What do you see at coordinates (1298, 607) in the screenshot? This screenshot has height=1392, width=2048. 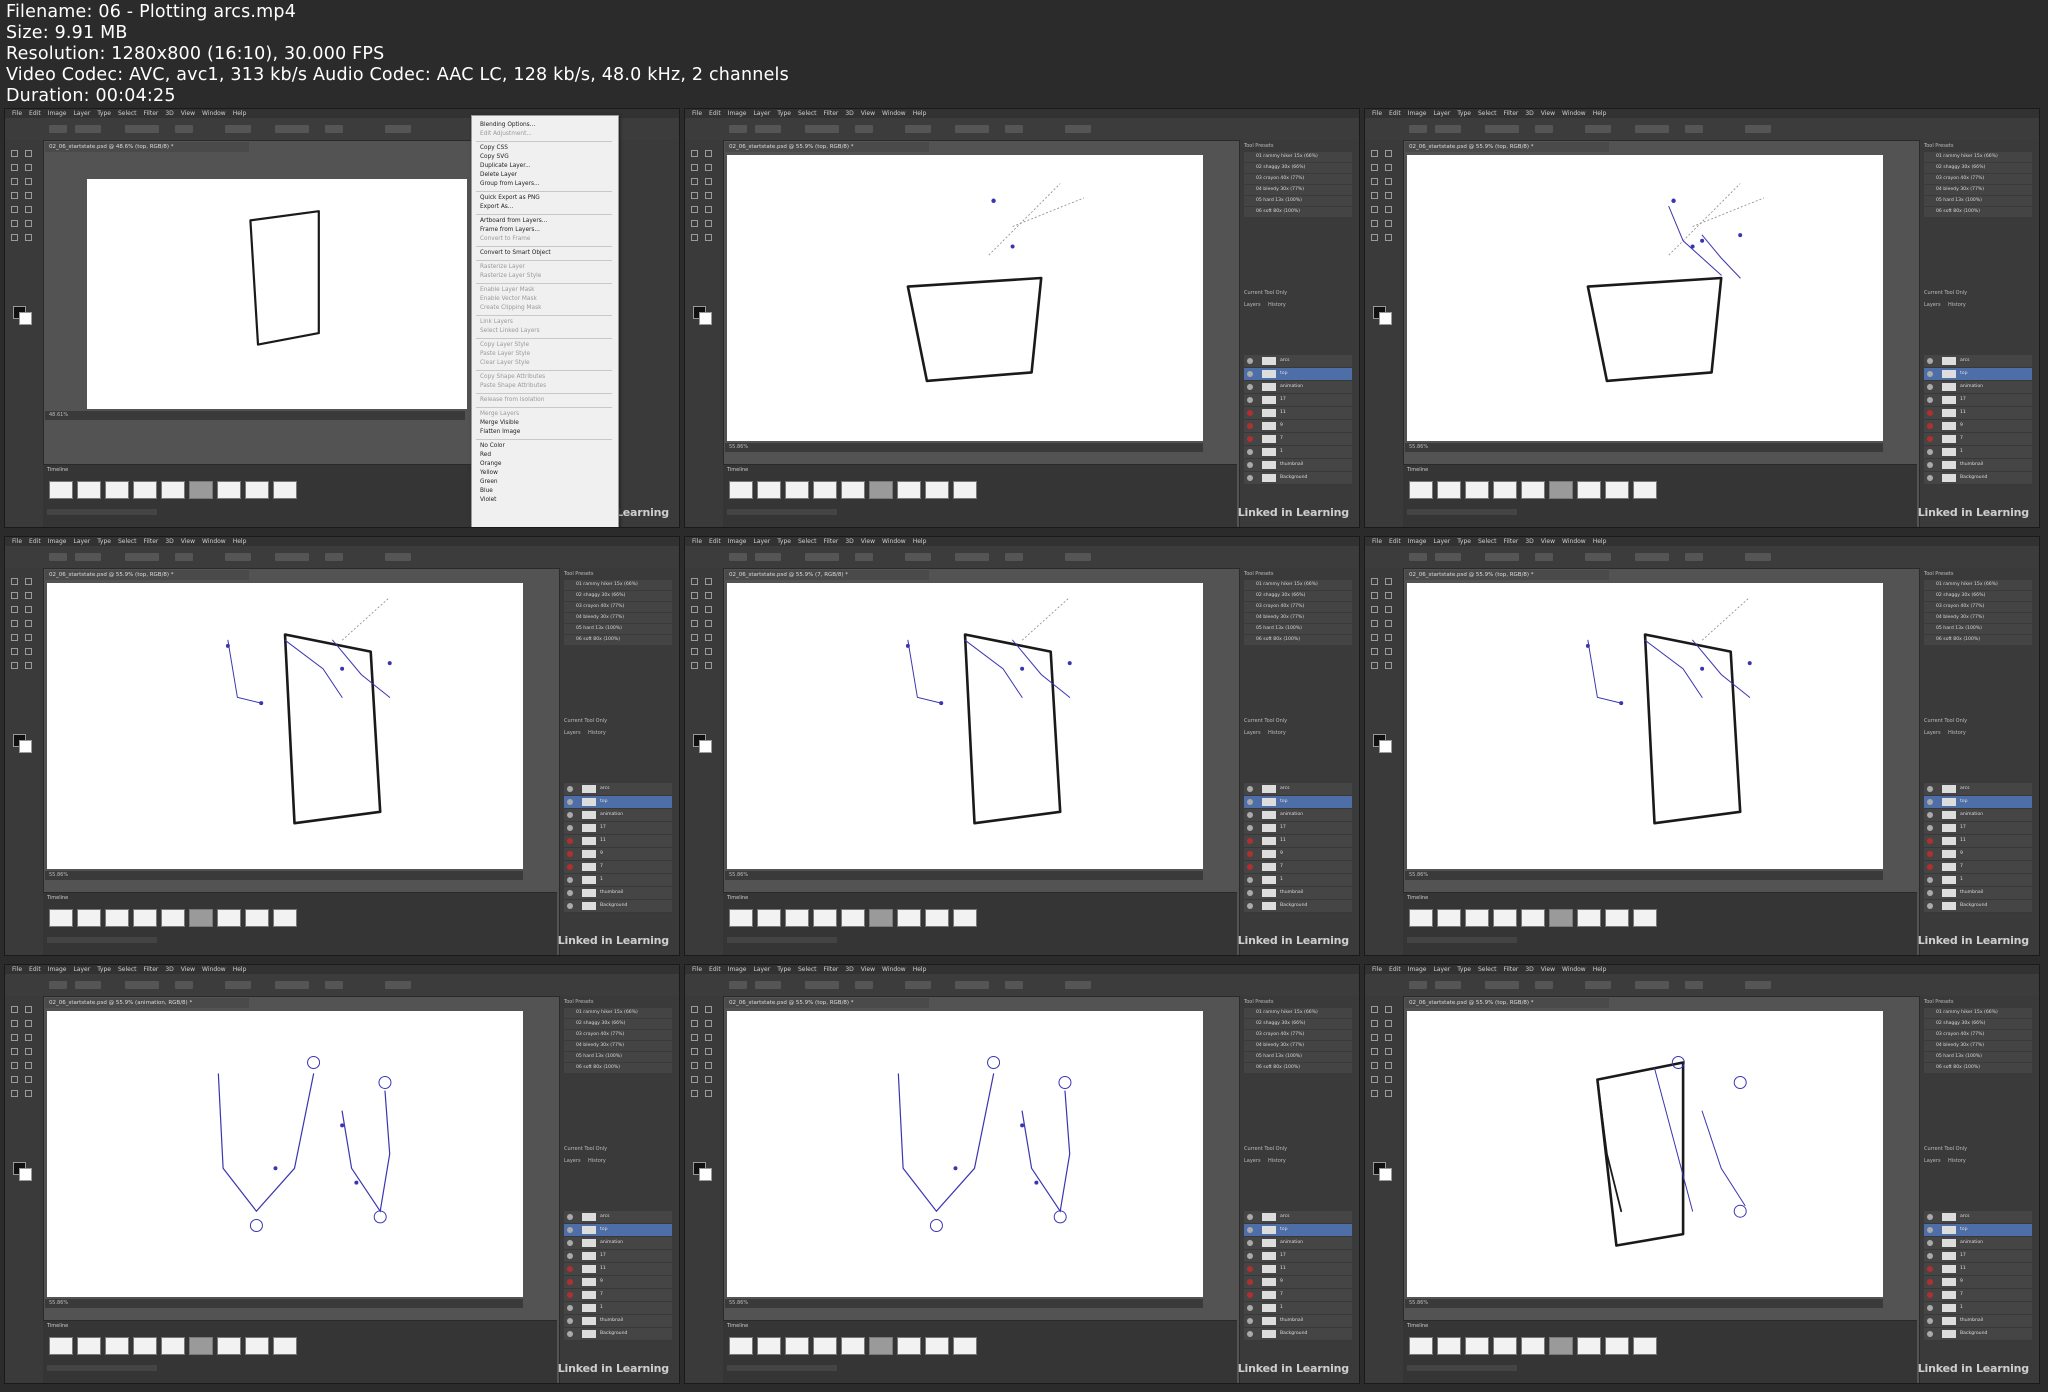 I see `tool-preset-item: 03 crayon 40x (77%)` at bounding box center [1298, 607].